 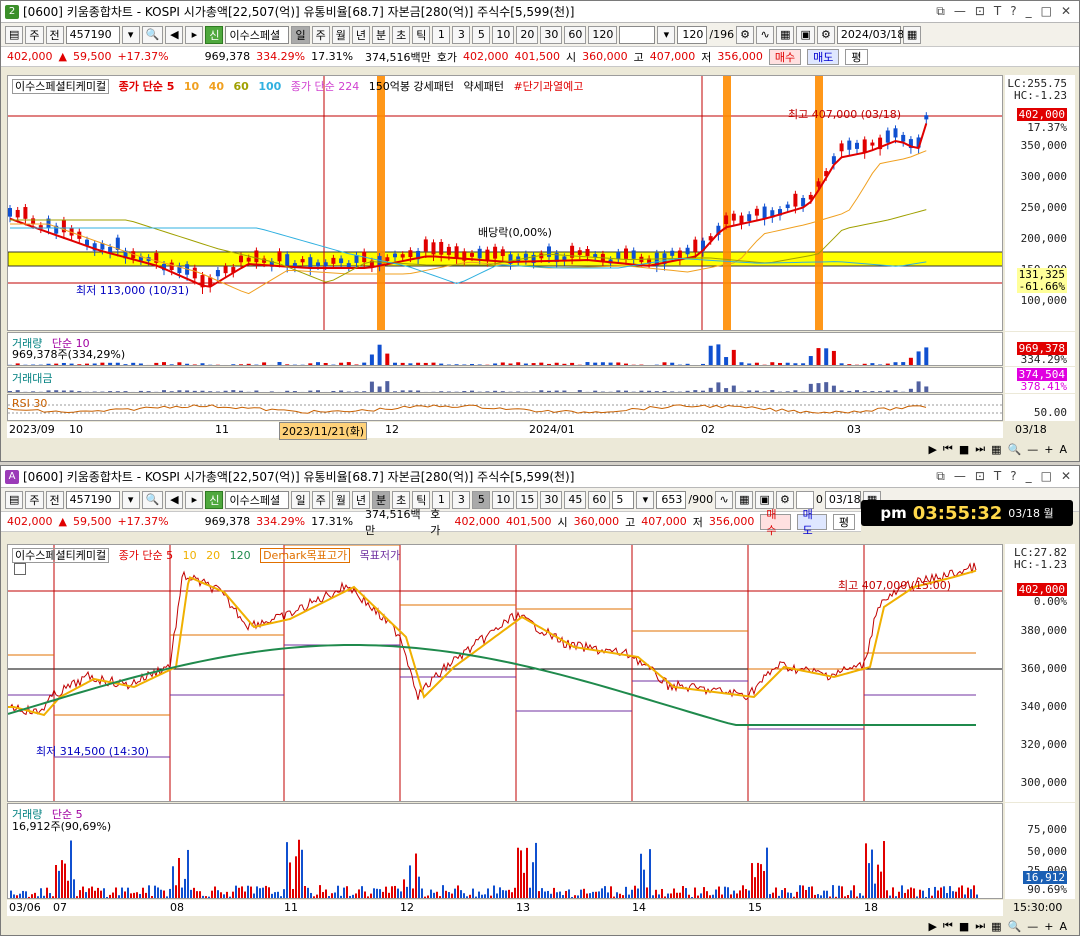 What do you see at coordinates (320, 499) in the screenshot?
I see `week-button: 주` at bounding box center [320, 499].